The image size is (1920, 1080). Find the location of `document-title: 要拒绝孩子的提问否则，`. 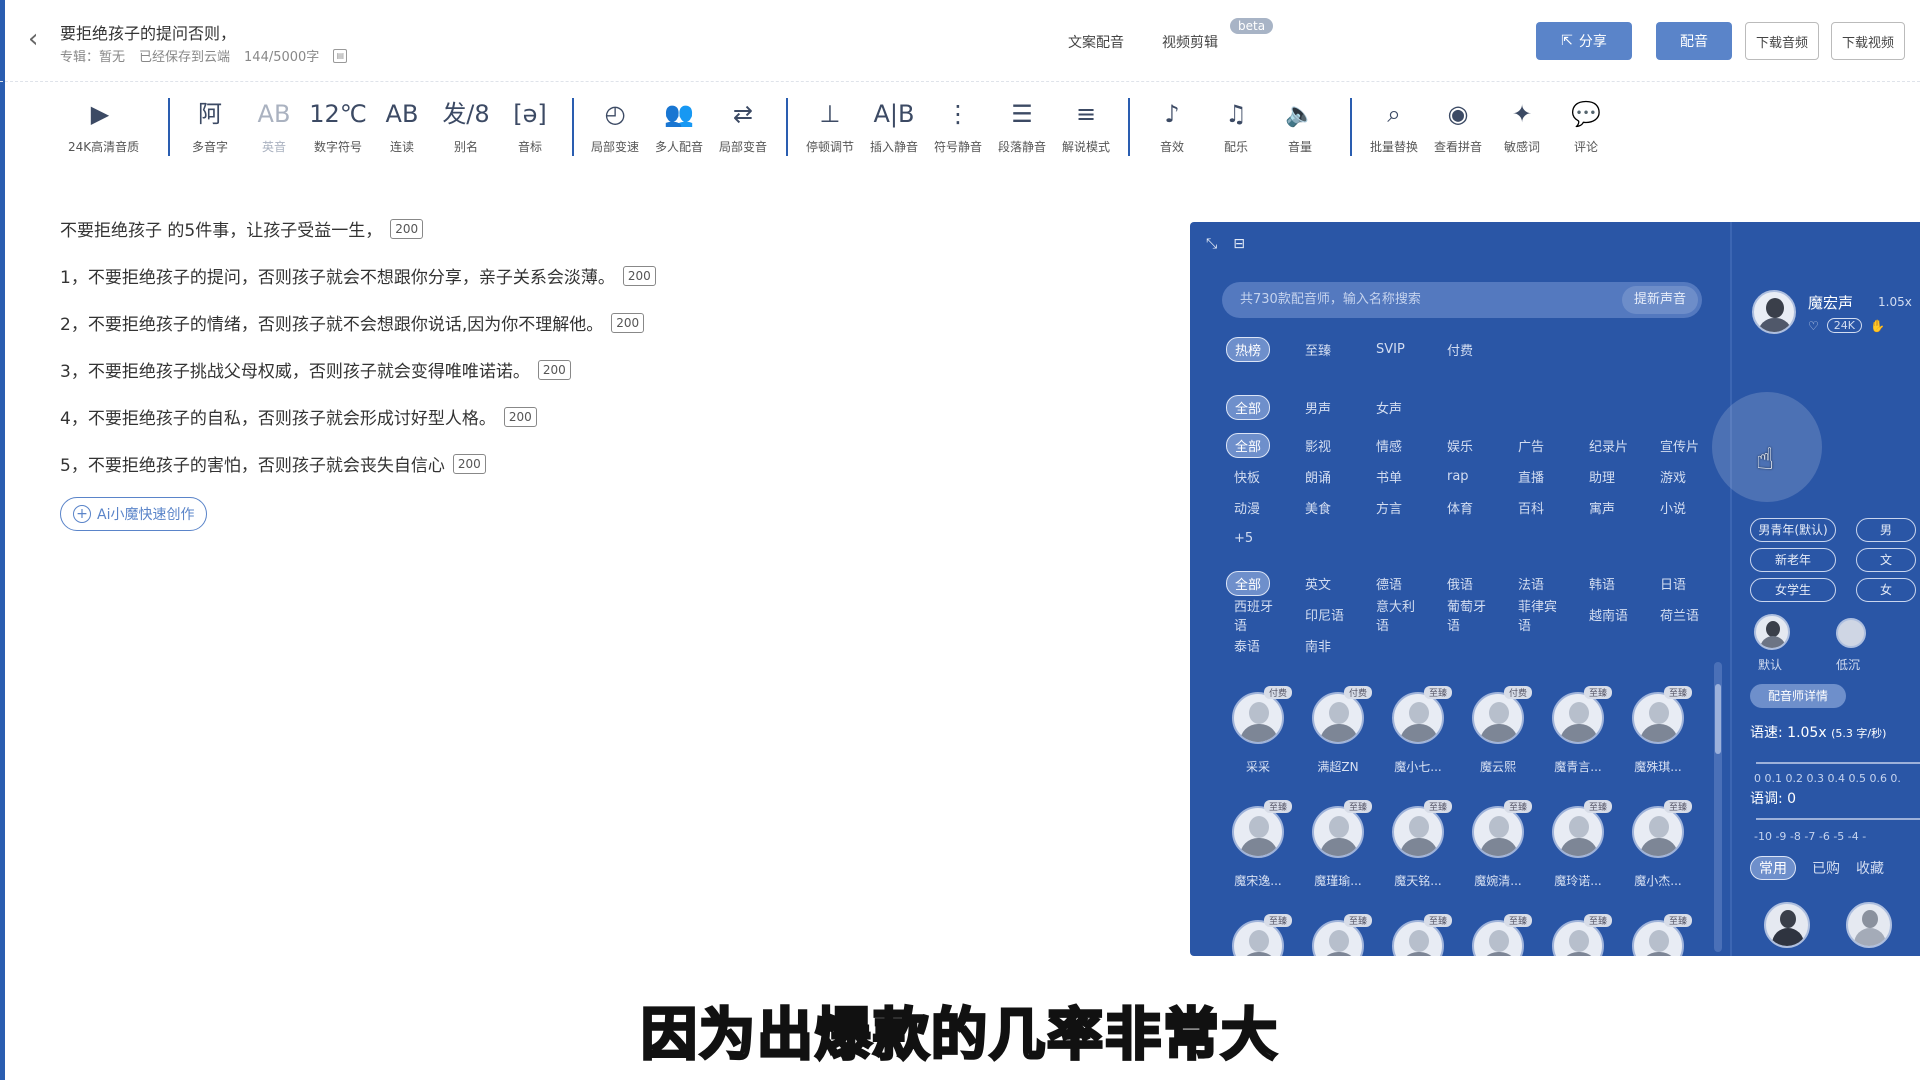

document-title: 要拒绝孩子的提问否则， is located at coordinates (148, 32).